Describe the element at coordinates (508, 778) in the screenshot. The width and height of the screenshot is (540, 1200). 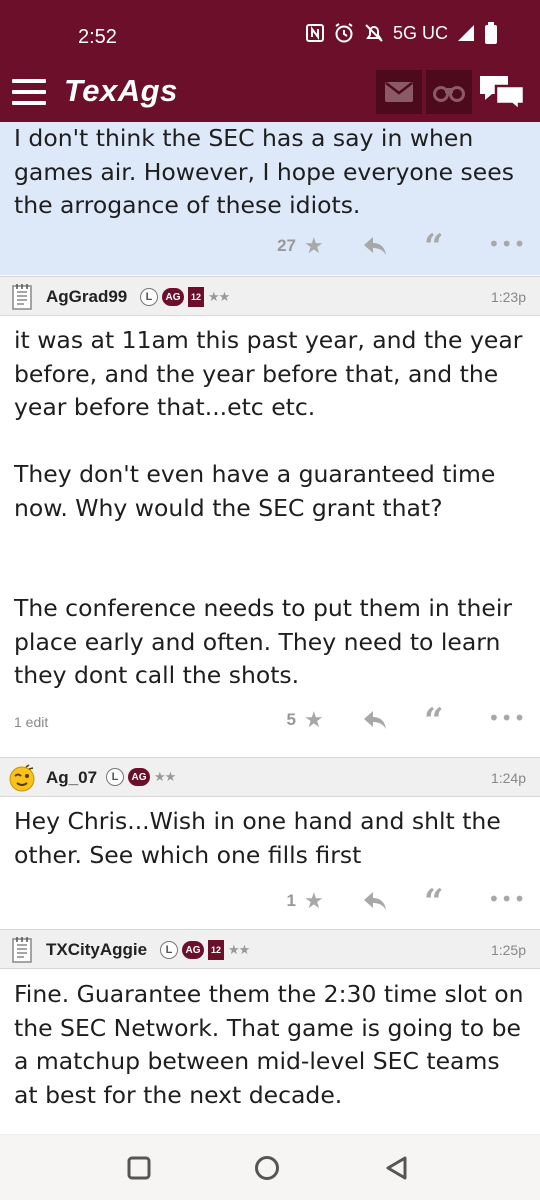
I see `post-time: 1:24p` at that location.